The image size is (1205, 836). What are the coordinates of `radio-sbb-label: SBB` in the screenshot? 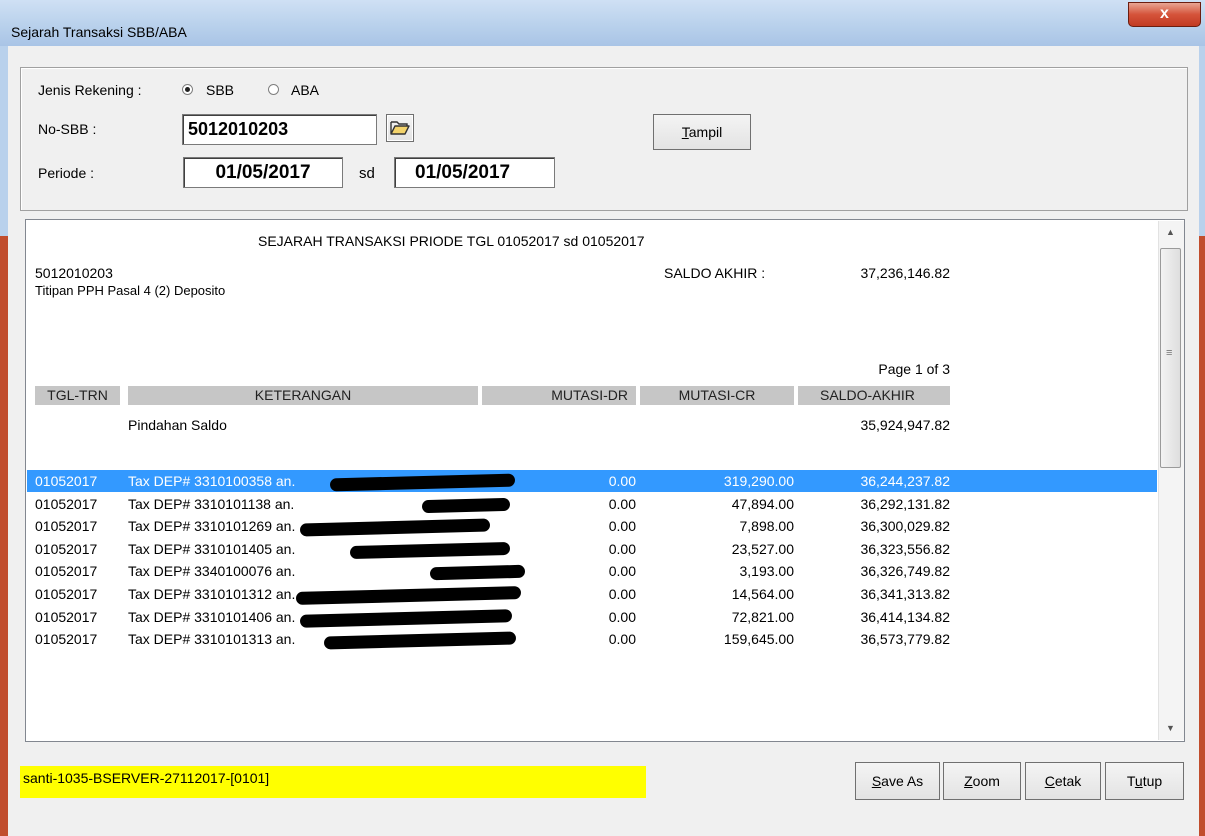 It's located at (220, 90).